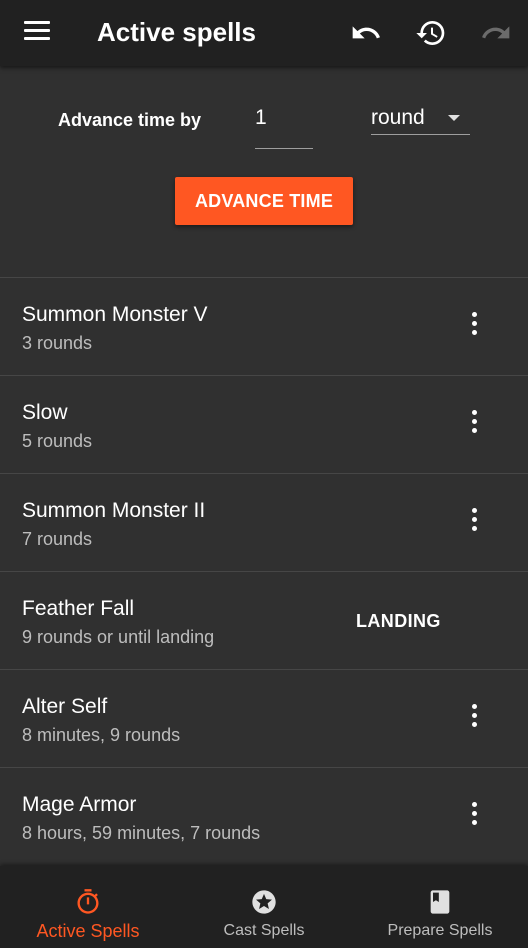 This screenshot has width=528, height=948. What do you see at coordinates (57, 539) in the screenshot?
I see `spell-duration: 7 rounds` at bounding box center [57, 539].